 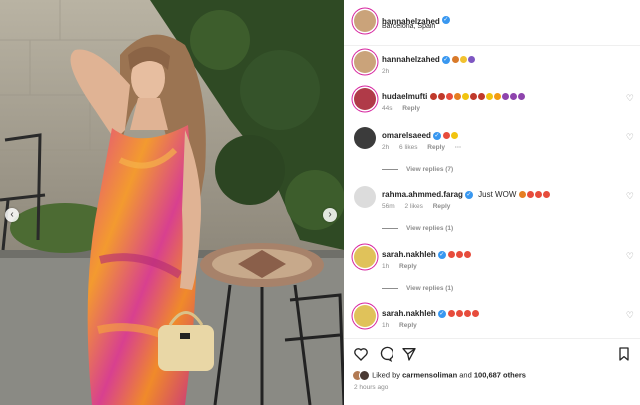 I want to click on comment-meta: 2h, so click(x=389, y=71).